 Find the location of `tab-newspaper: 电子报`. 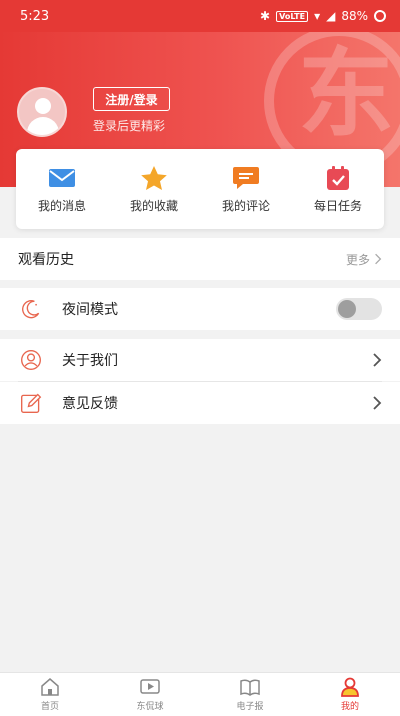

tab-newspaper: 电子报 is located at coordinates (250, 694).